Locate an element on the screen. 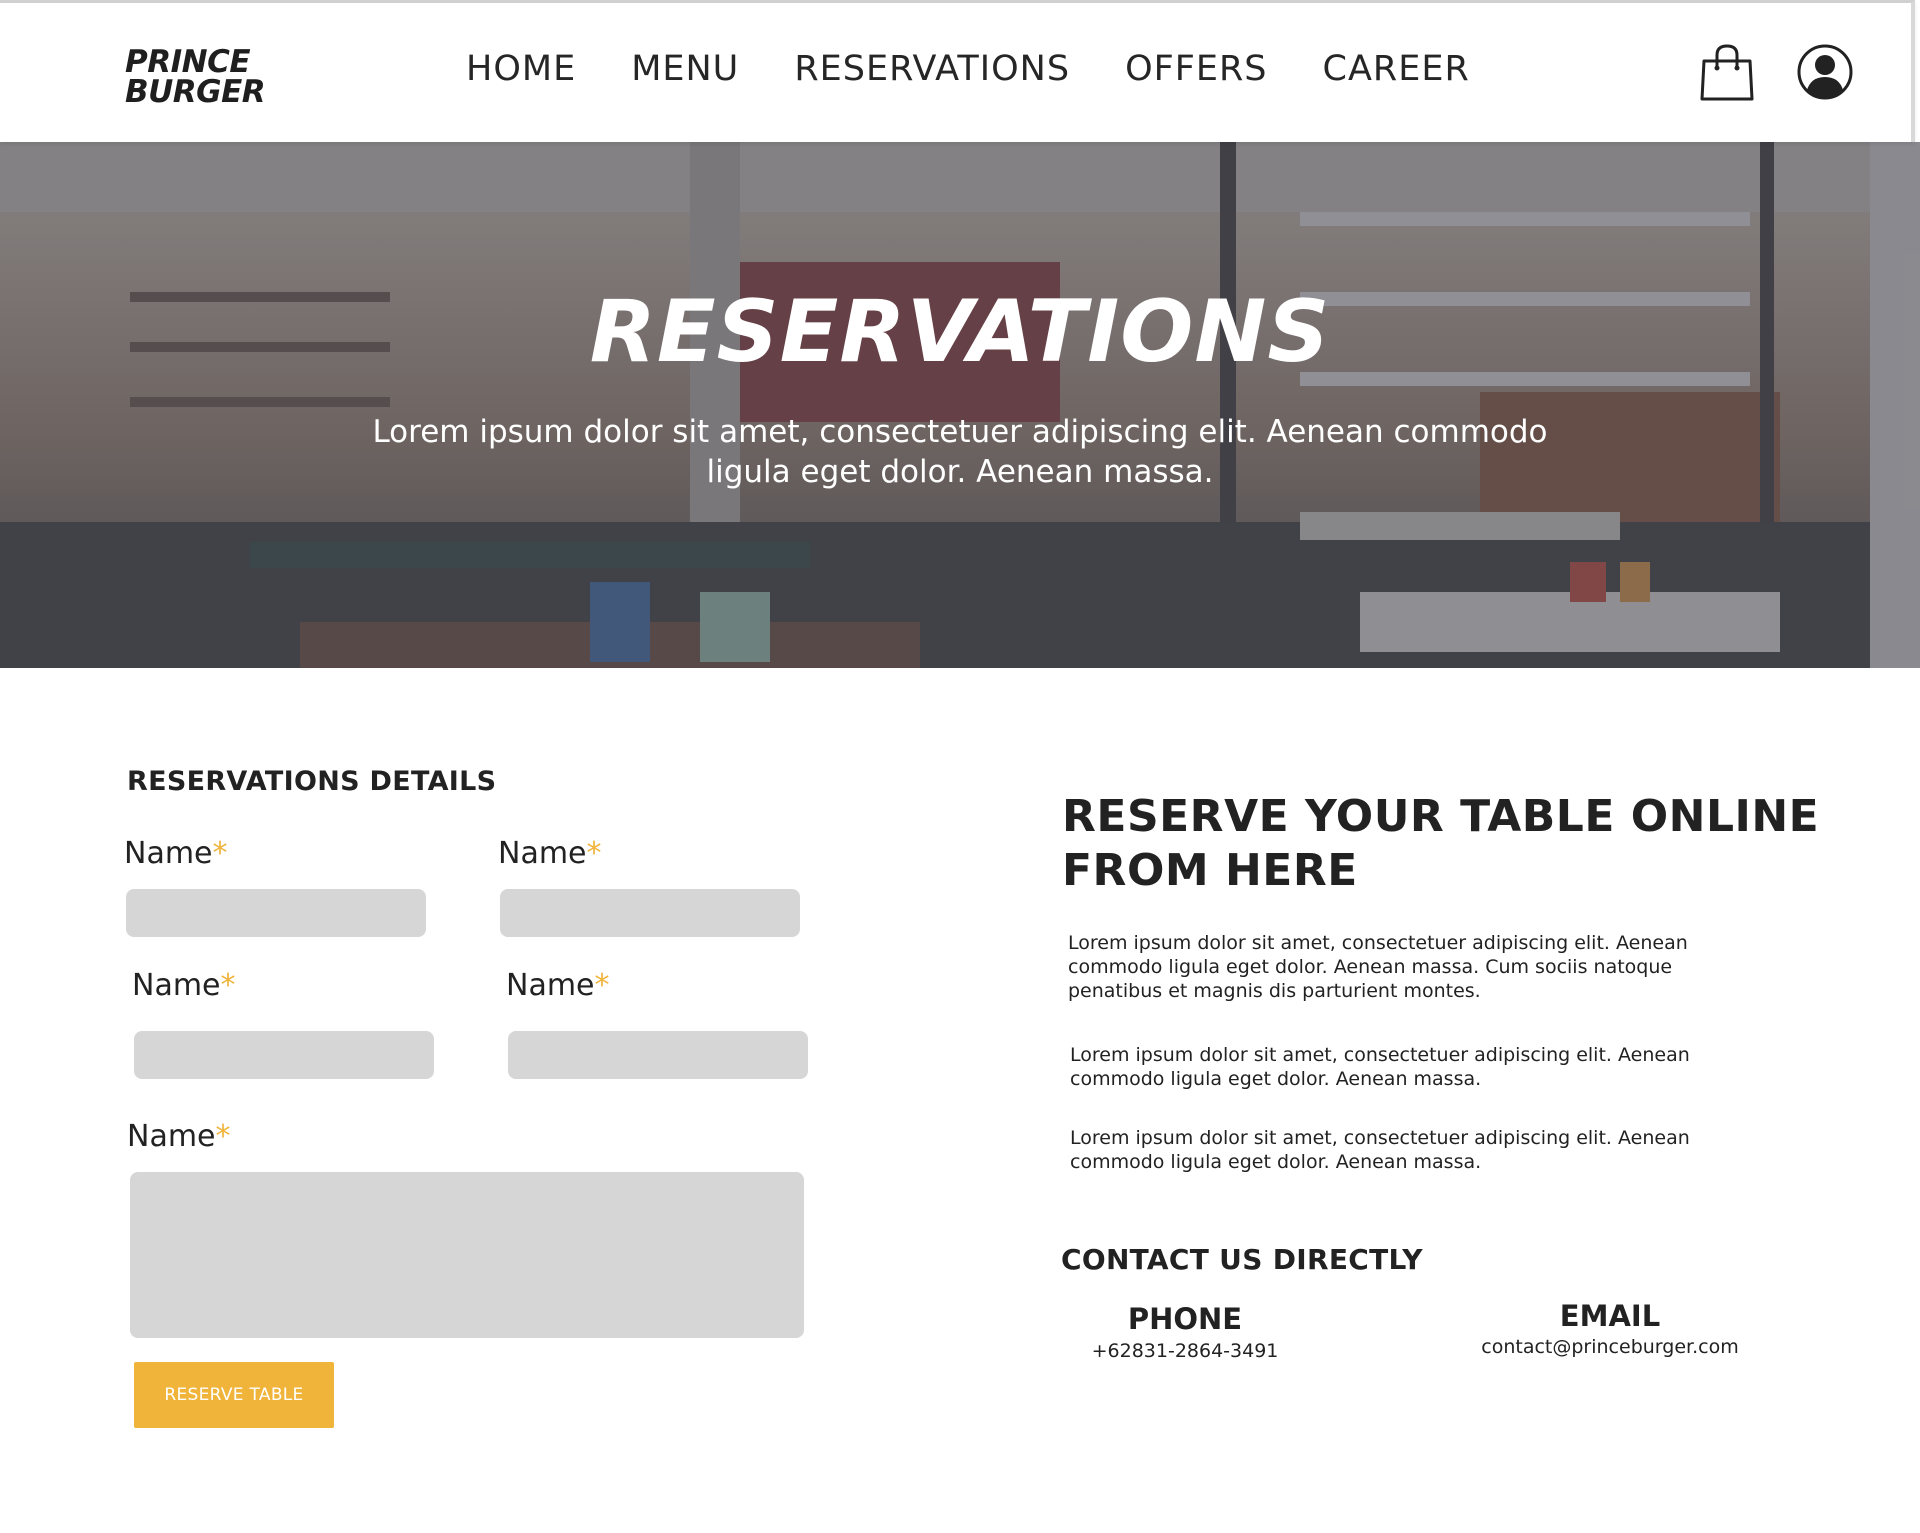 The width and height of the screenshot is (1920, 1533). field-label-2: Name* is located at coordinates (550, 853).